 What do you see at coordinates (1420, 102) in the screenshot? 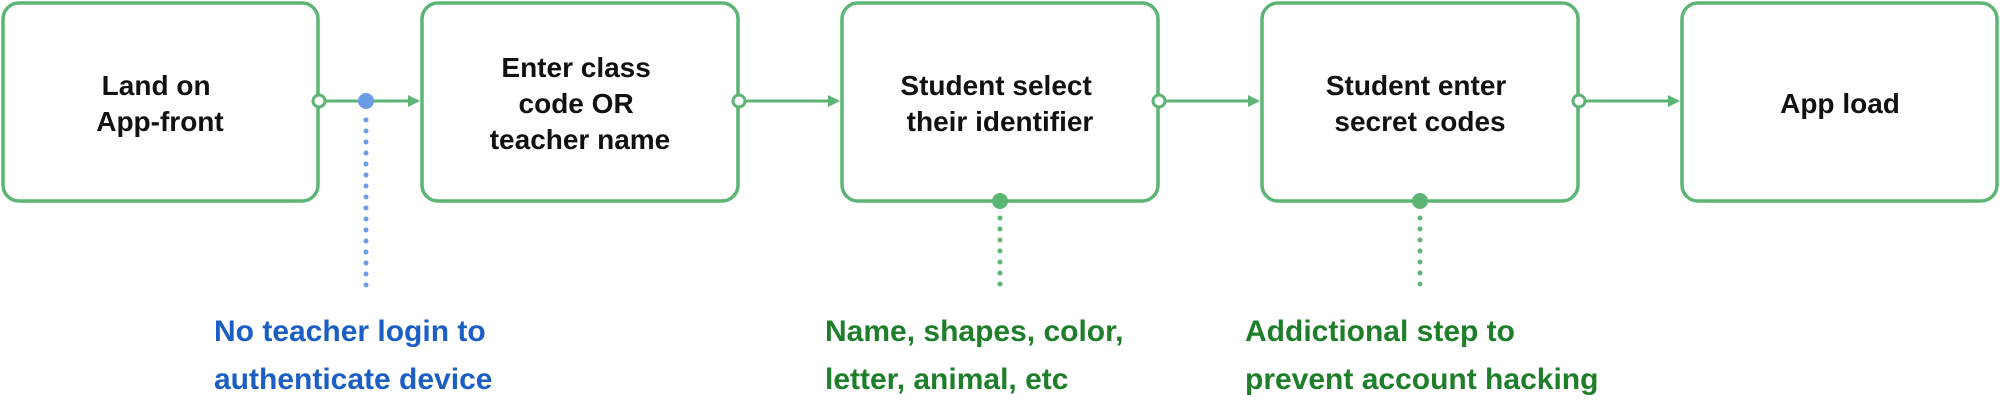
I see `step-box-4: Student enter secret codes` at bounding box center [1420, 102].